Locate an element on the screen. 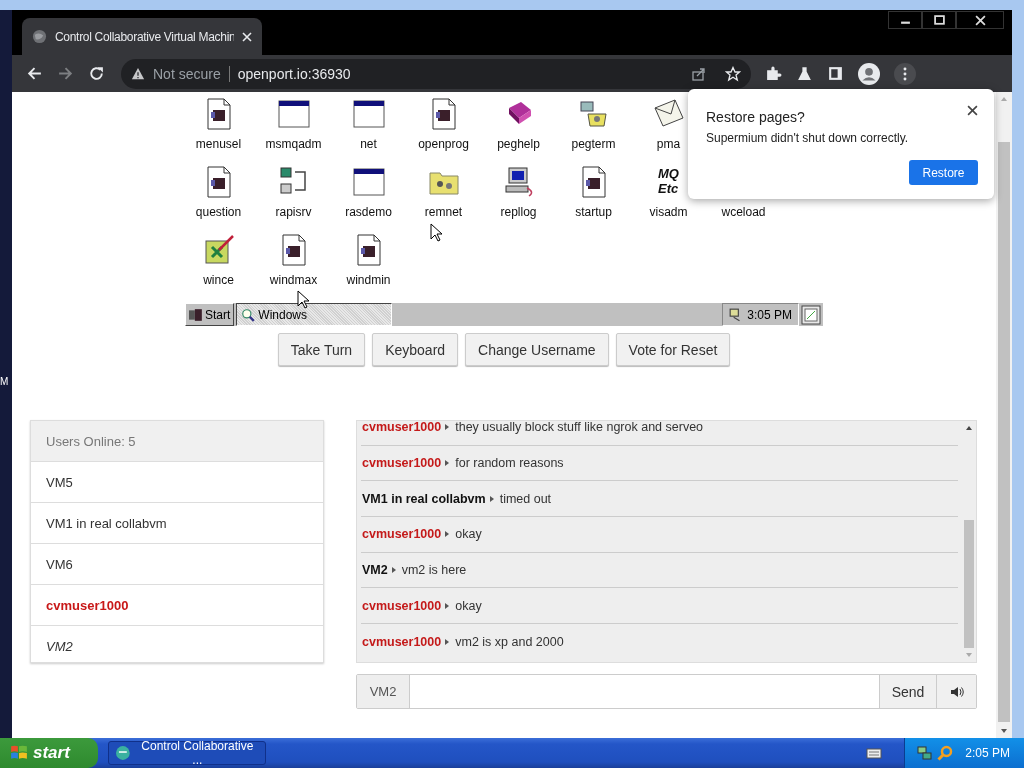 The height and width of the screenshot is (768, 1024). control-button: Keyboard is located at coordinates (415, 349).